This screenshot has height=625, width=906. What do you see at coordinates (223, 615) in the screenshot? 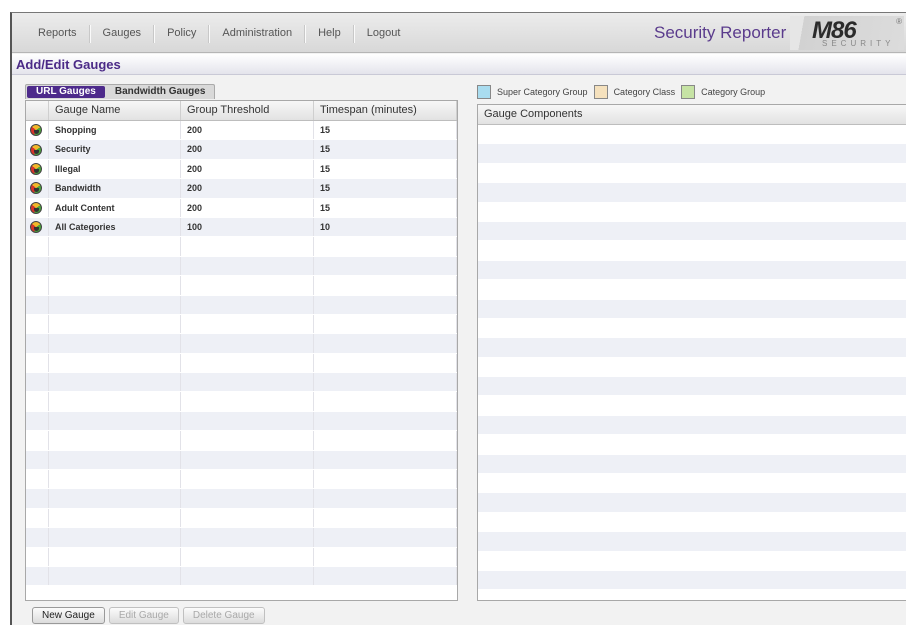
I see `delete-gauge-button: Delete Gauge` at bounding box center [223, 615].